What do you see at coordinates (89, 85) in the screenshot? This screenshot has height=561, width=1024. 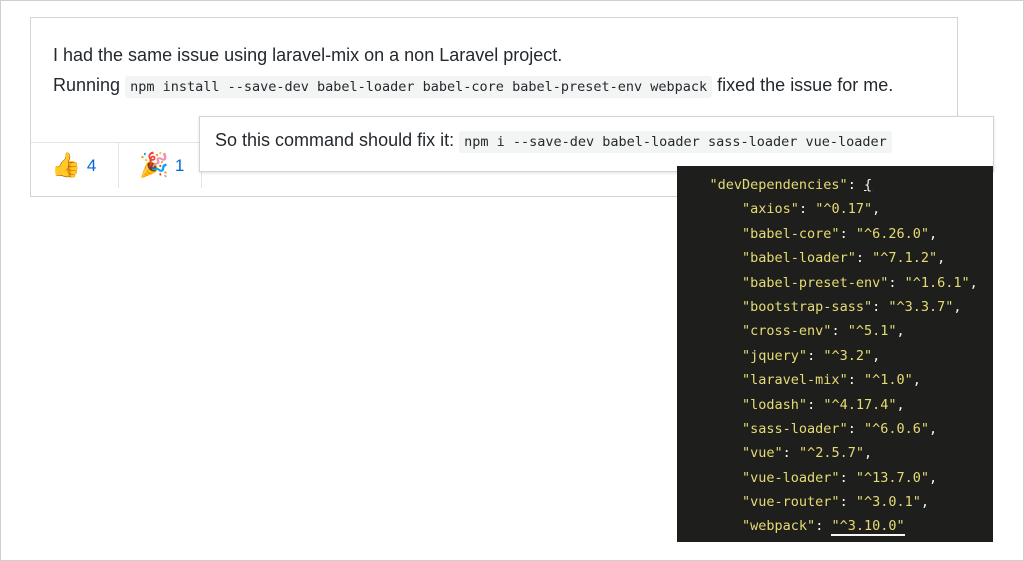 I see `running-prefix: Running` at bounding box center [89, 85].